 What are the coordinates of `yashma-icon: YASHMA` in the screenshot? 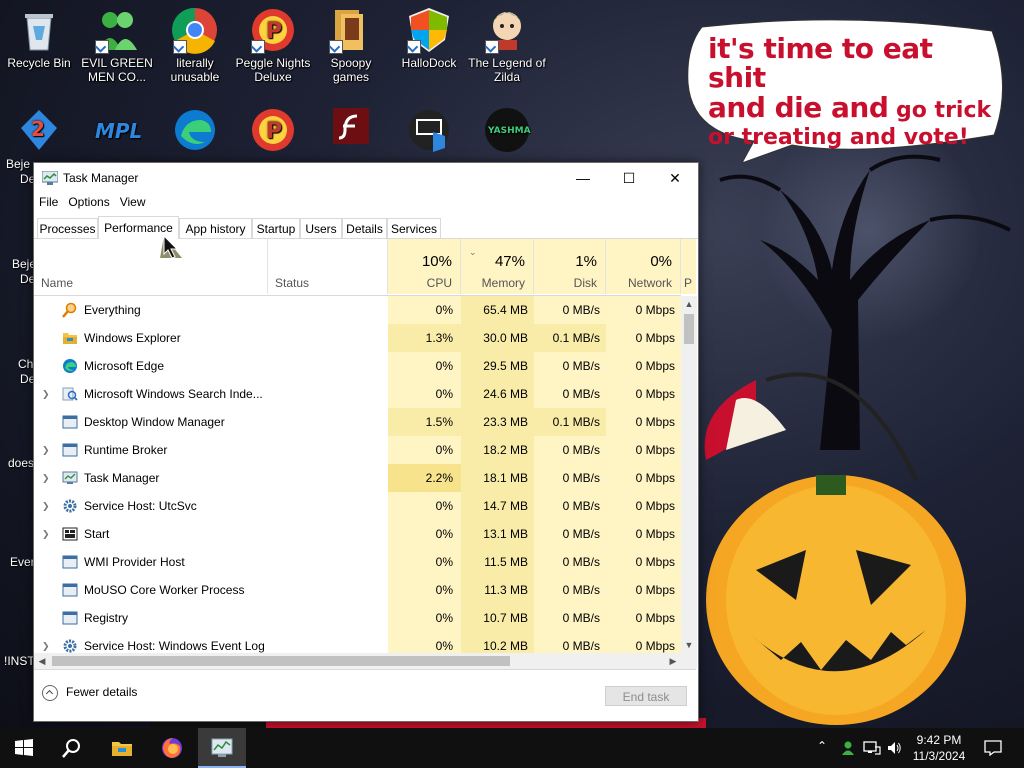 It's located at (507, 130).